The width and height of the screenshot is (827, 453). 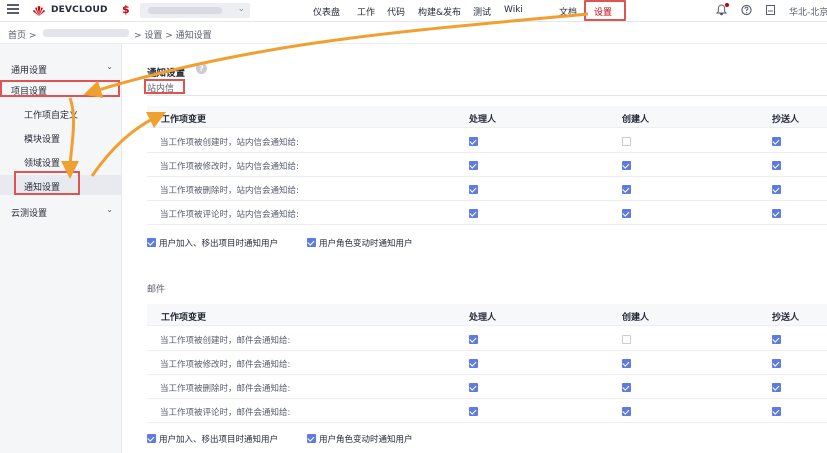 What do you see at coordinates (487, 141) in the screenshot?
I see `table-row: 当工作项被创建时，站内信会通知给:` at bounding box center [487, 141].